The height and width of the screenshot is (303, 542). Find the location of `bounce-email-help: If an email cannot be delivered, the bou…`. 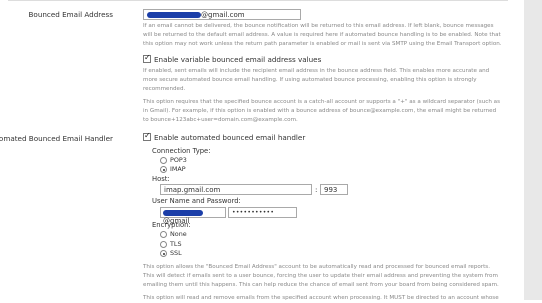

bounce-email-help: If an email cannot be delivered, the bou… is located at coordinates (322, 35).